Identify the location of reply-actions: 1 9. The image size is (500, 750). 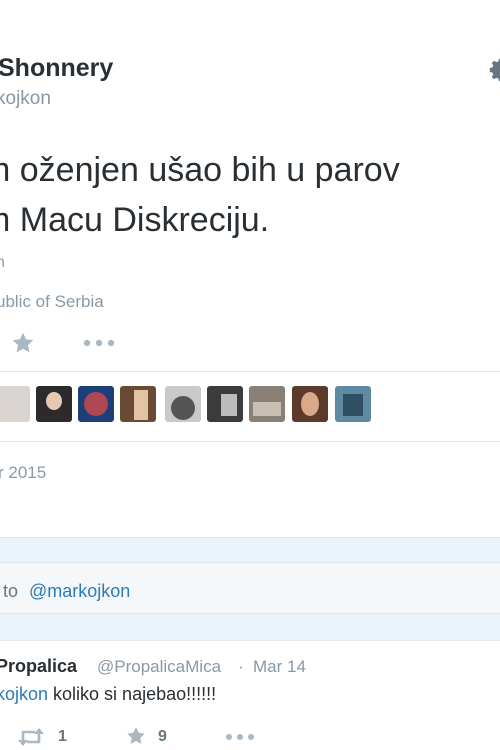
(250, 737).